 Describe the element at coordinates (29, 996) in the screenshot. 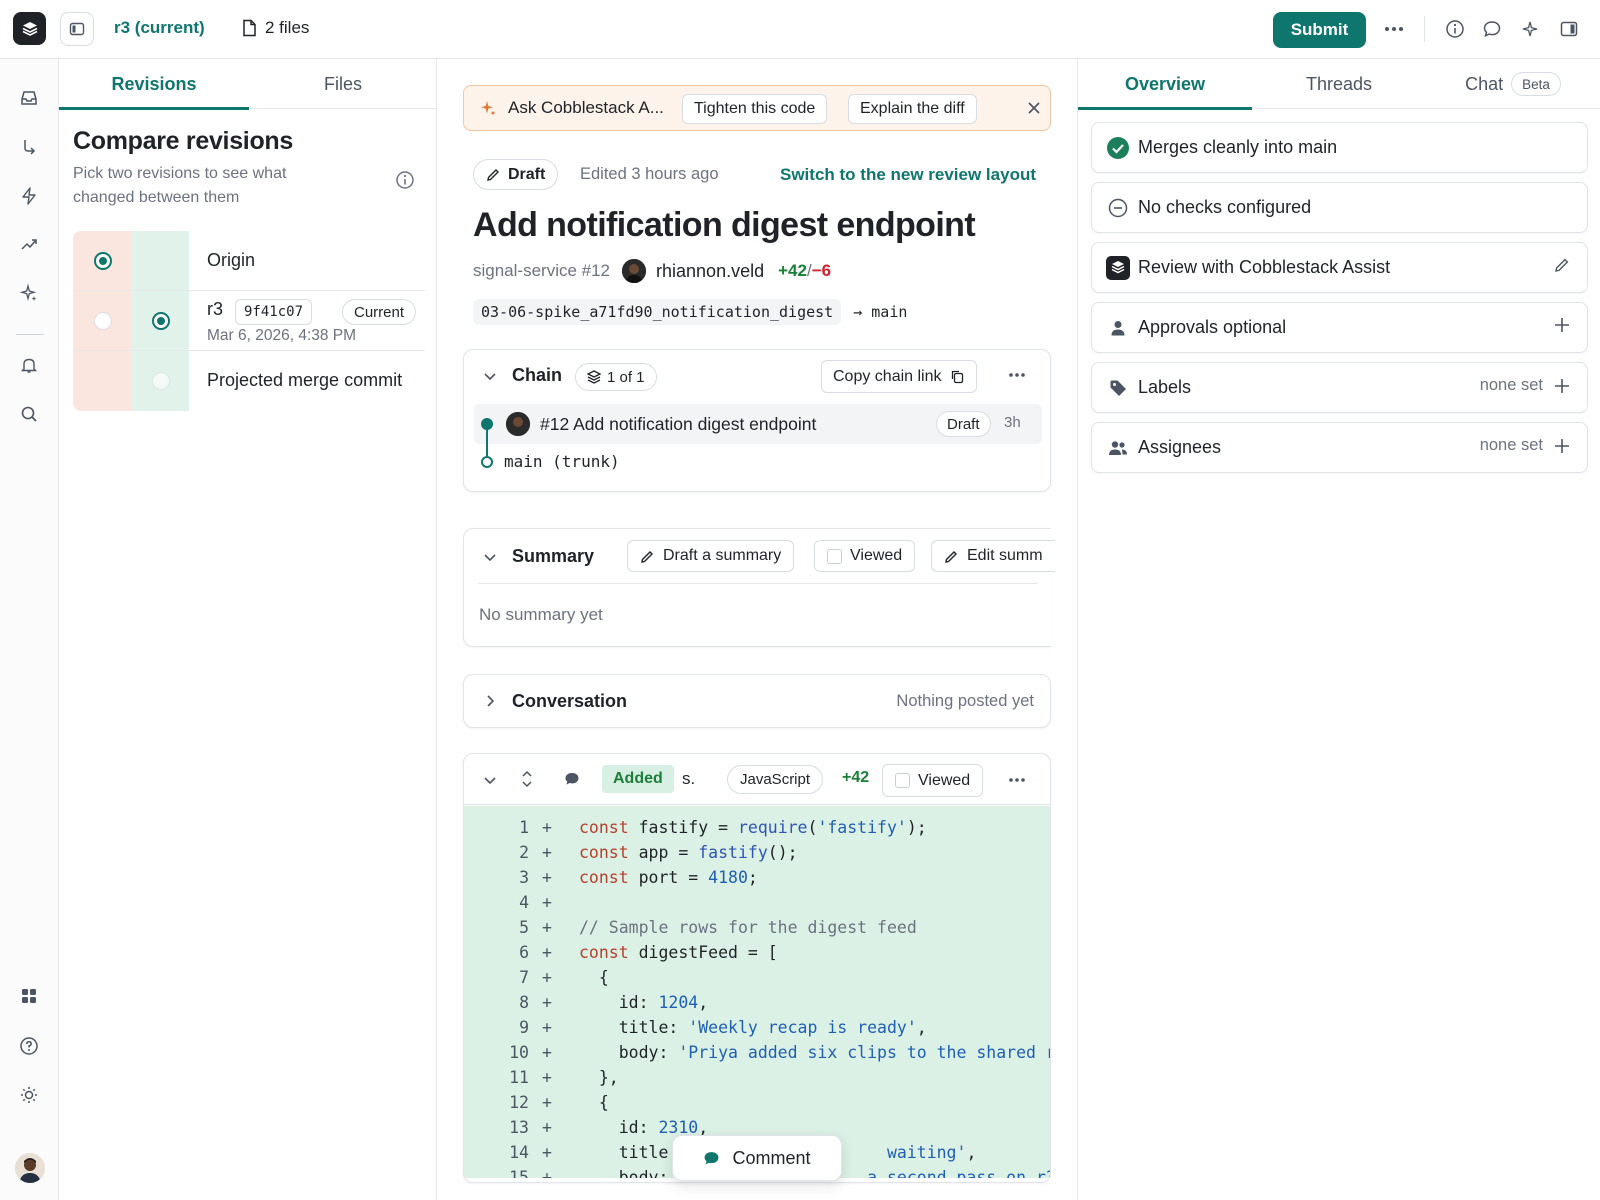

I see `apps-grid-icon` at that location.